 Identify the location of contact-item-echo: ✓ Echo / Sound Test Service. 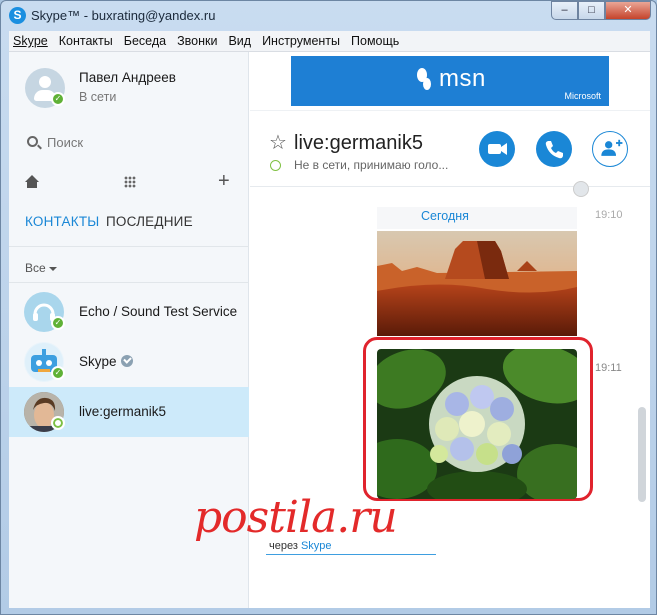
(129, 312).